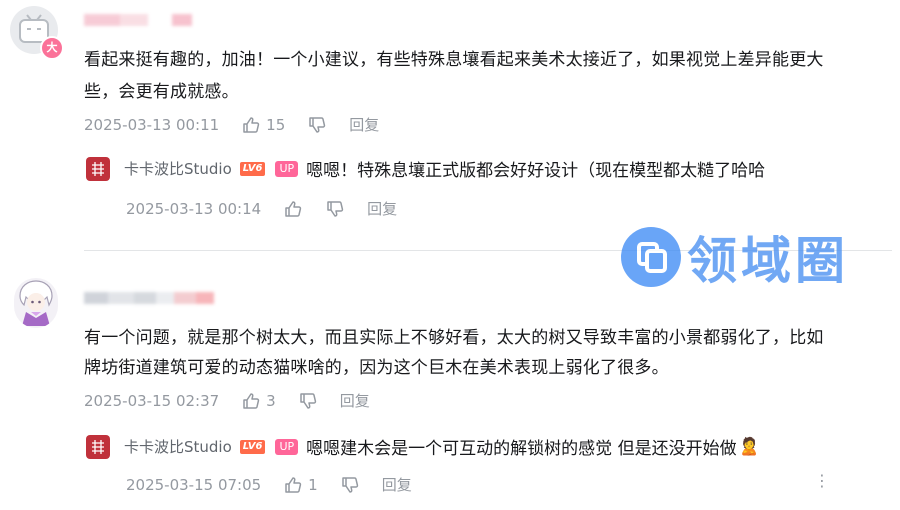 This screenshot has width=900, height=510. What do you see at coordinates (263, 125) in the screenshot?
I see `like-button: 15` at bounding box center [263, 125].